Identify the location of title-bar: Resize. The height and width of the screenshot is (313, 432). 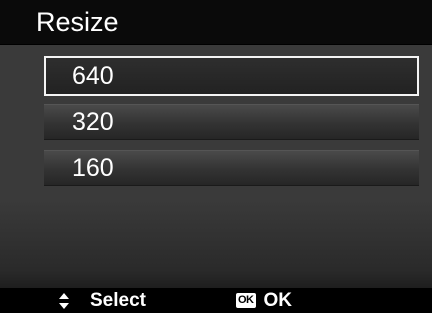
(216, 22).